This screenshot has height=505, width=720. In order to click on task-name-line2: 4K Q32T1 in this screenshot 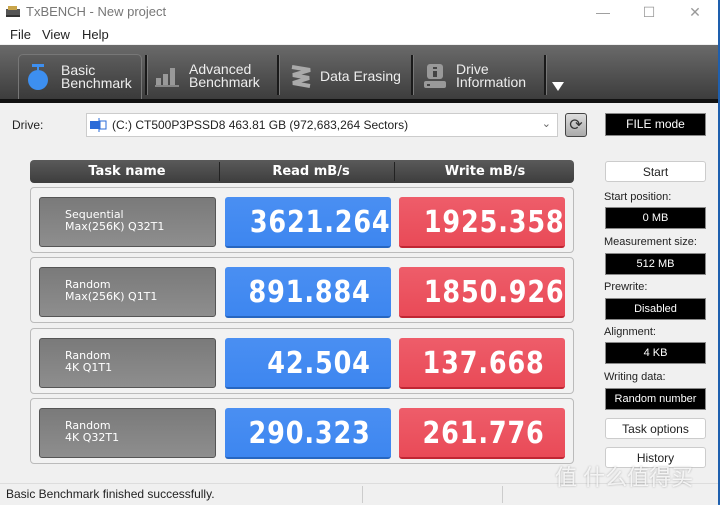, I will do `click(92, 437)`.